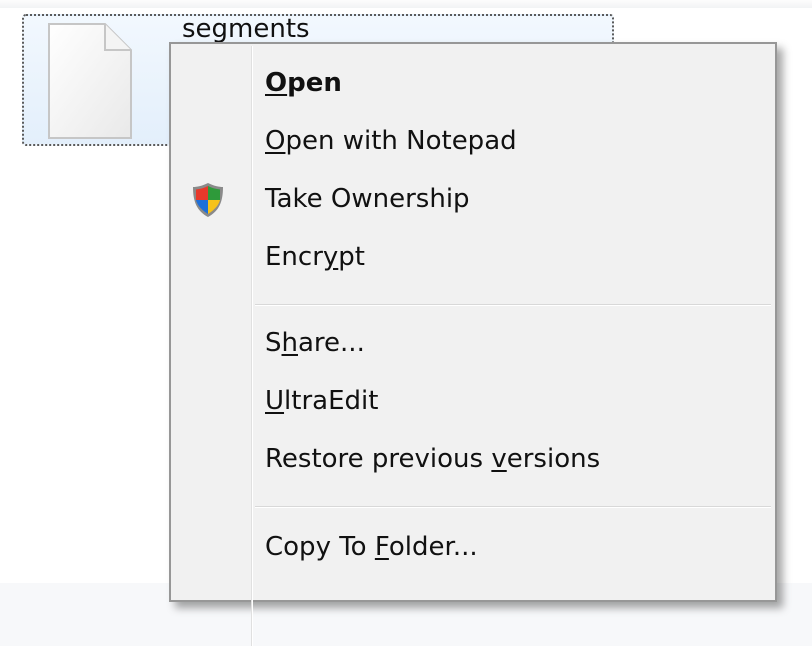 The image size is (812, 646). Describe the element at coordinates (473, 401) in the screenshot. I see `menu-item-ultraedit: UltraEdit` at that location.